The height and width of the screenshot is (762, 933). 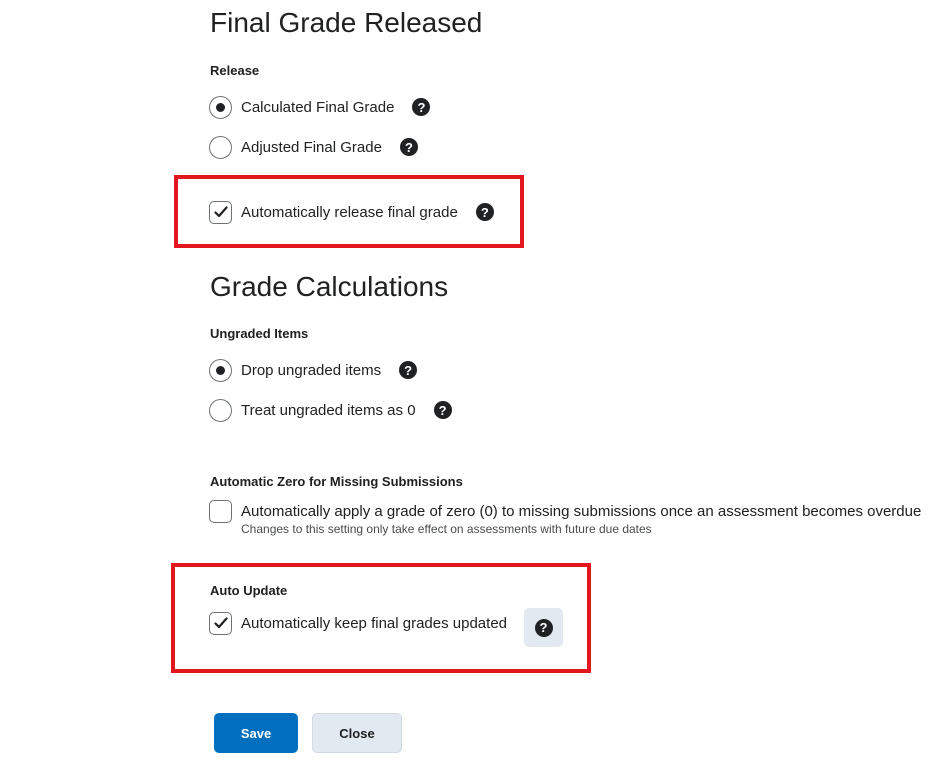 I want to click on checkbox-label: Automatically release final grade, so click(x=349, y=212).